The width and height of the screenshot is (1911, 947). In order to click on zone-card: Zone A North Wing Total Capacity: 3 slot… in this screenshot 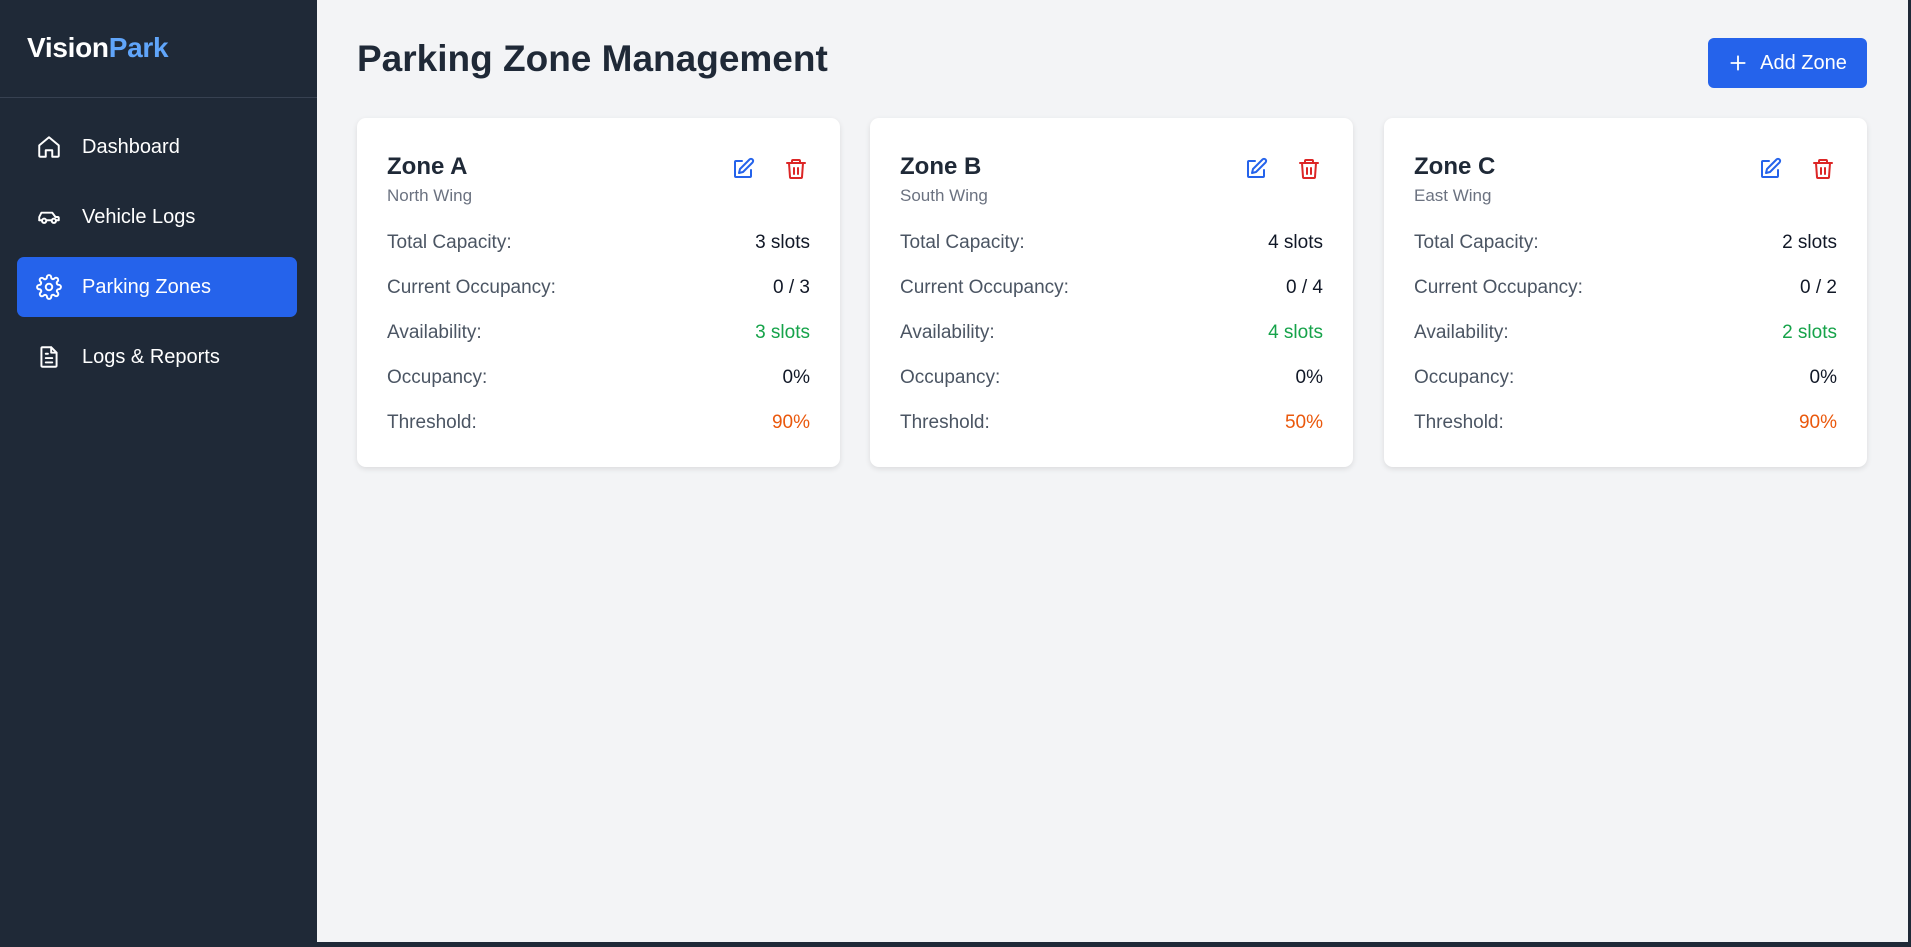, I will do `click(598, 292)`.